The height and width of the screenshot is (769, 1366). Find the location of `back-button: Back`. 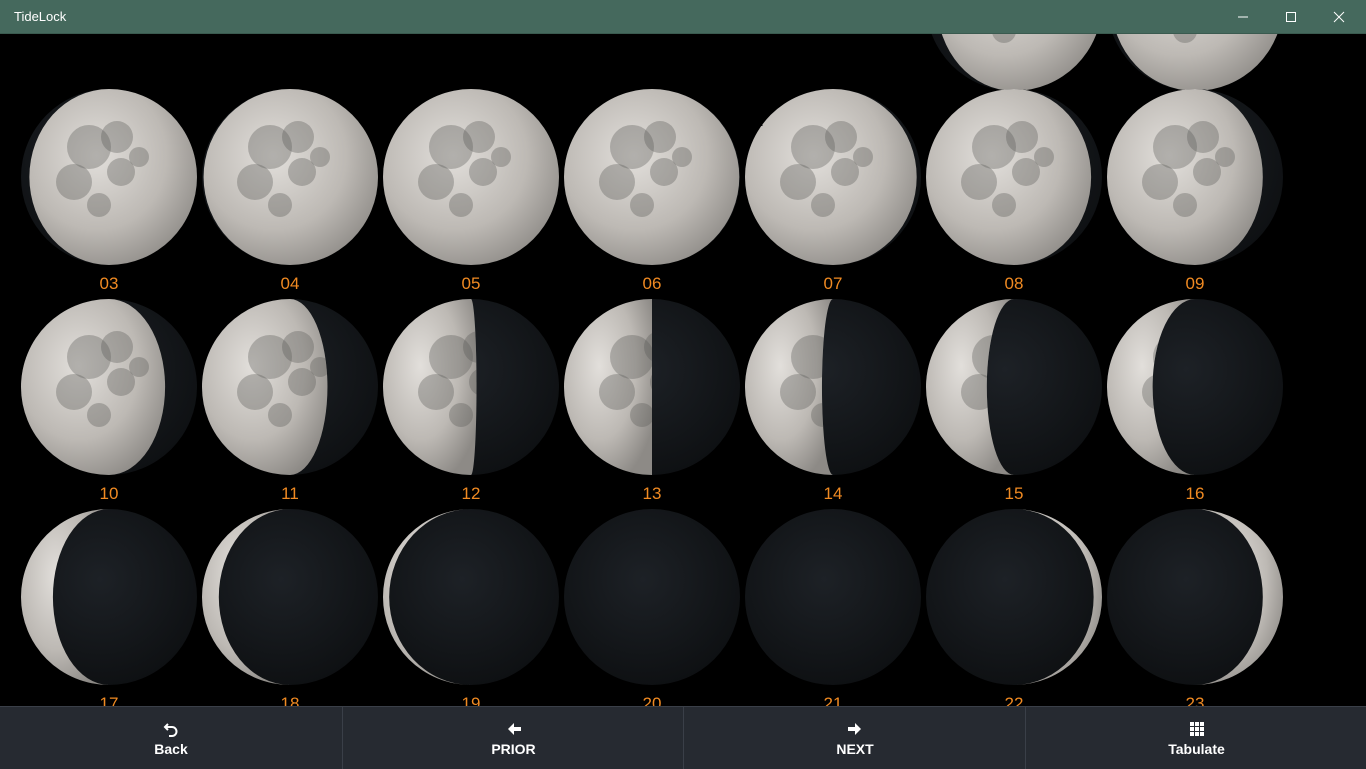

back-button: Back is located at coordinates (171, 738).